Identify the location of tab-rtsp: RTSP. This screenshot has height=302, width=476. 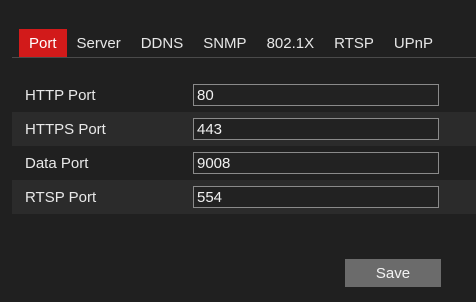
(354, 43).